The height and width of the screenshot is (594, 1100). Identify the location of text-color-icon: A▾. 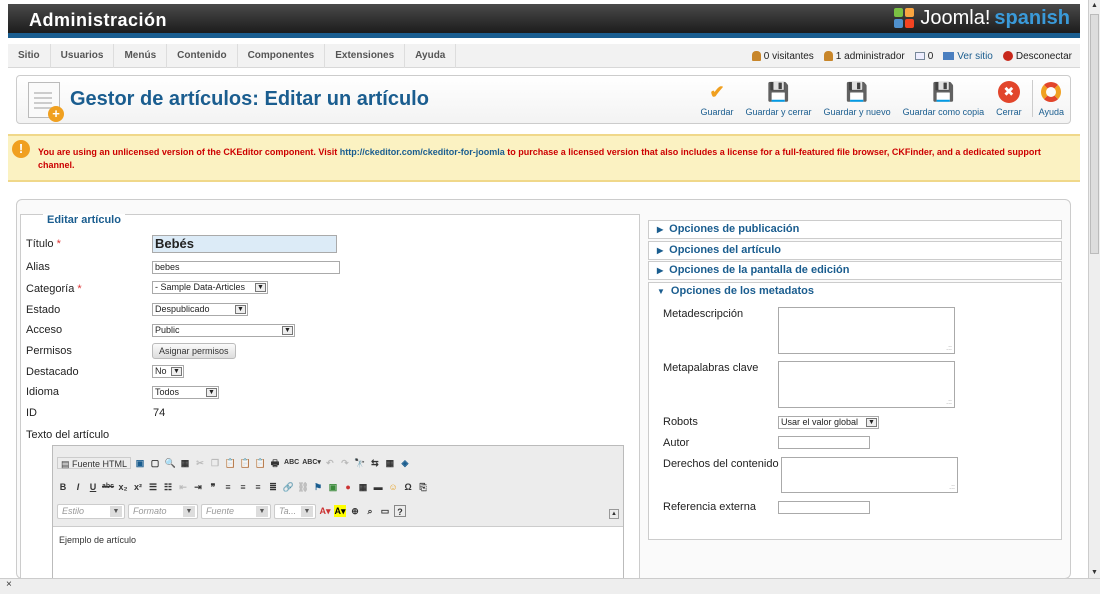
(325, 511).